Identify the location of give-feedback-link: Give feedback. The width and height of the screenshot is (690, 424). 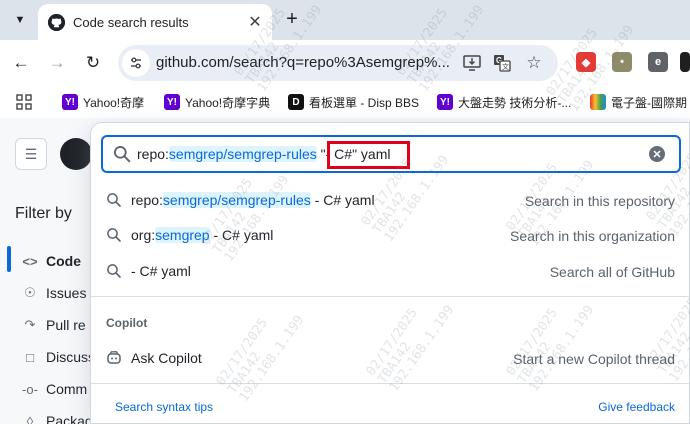
(636, 407).